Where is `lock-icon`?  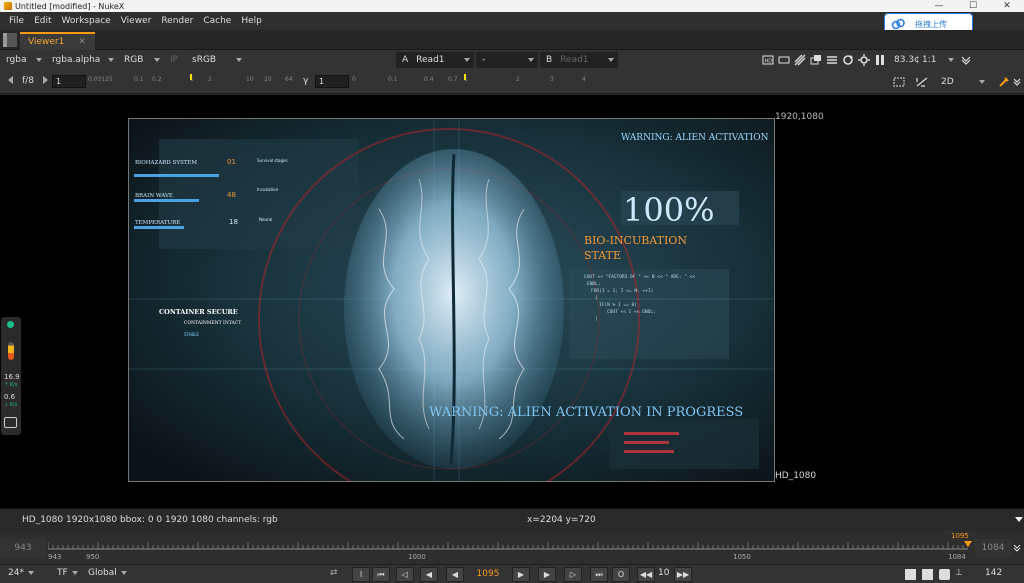 lock-icon is located at coordinates (944, 574).